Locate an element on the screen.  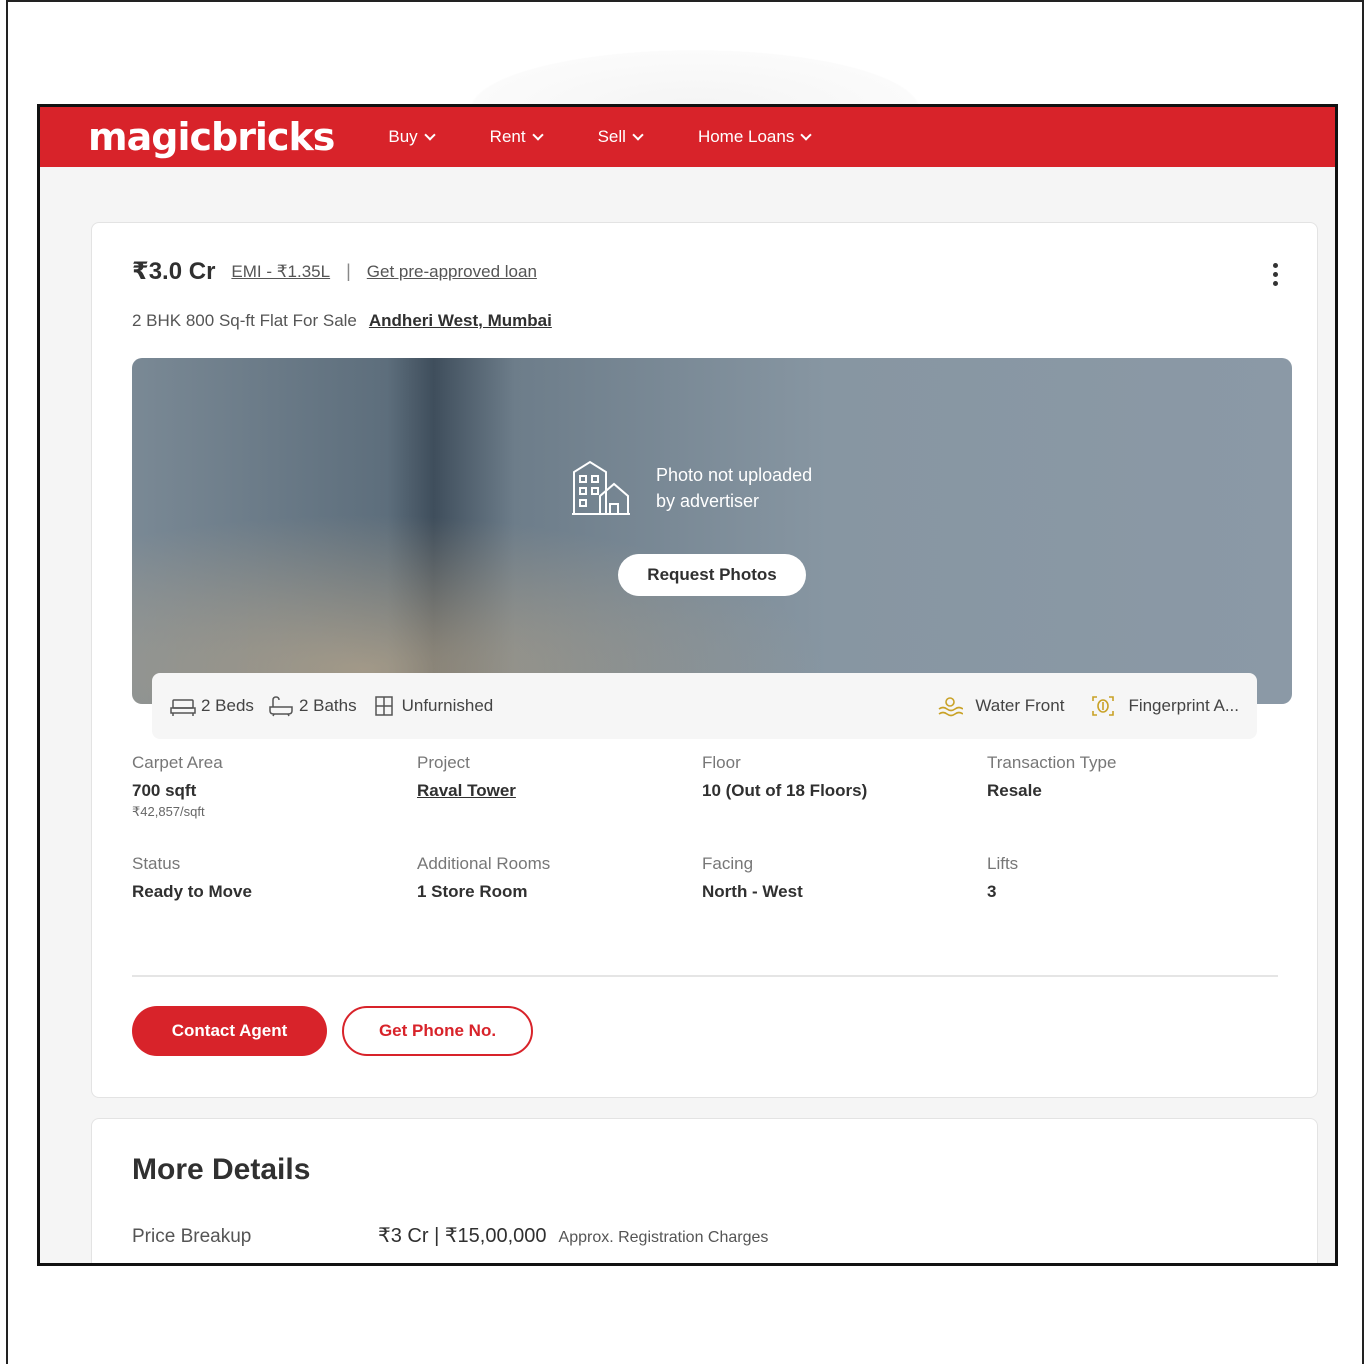
spec-lifts: Lifts 3 is located at coordinates (1129, 878).